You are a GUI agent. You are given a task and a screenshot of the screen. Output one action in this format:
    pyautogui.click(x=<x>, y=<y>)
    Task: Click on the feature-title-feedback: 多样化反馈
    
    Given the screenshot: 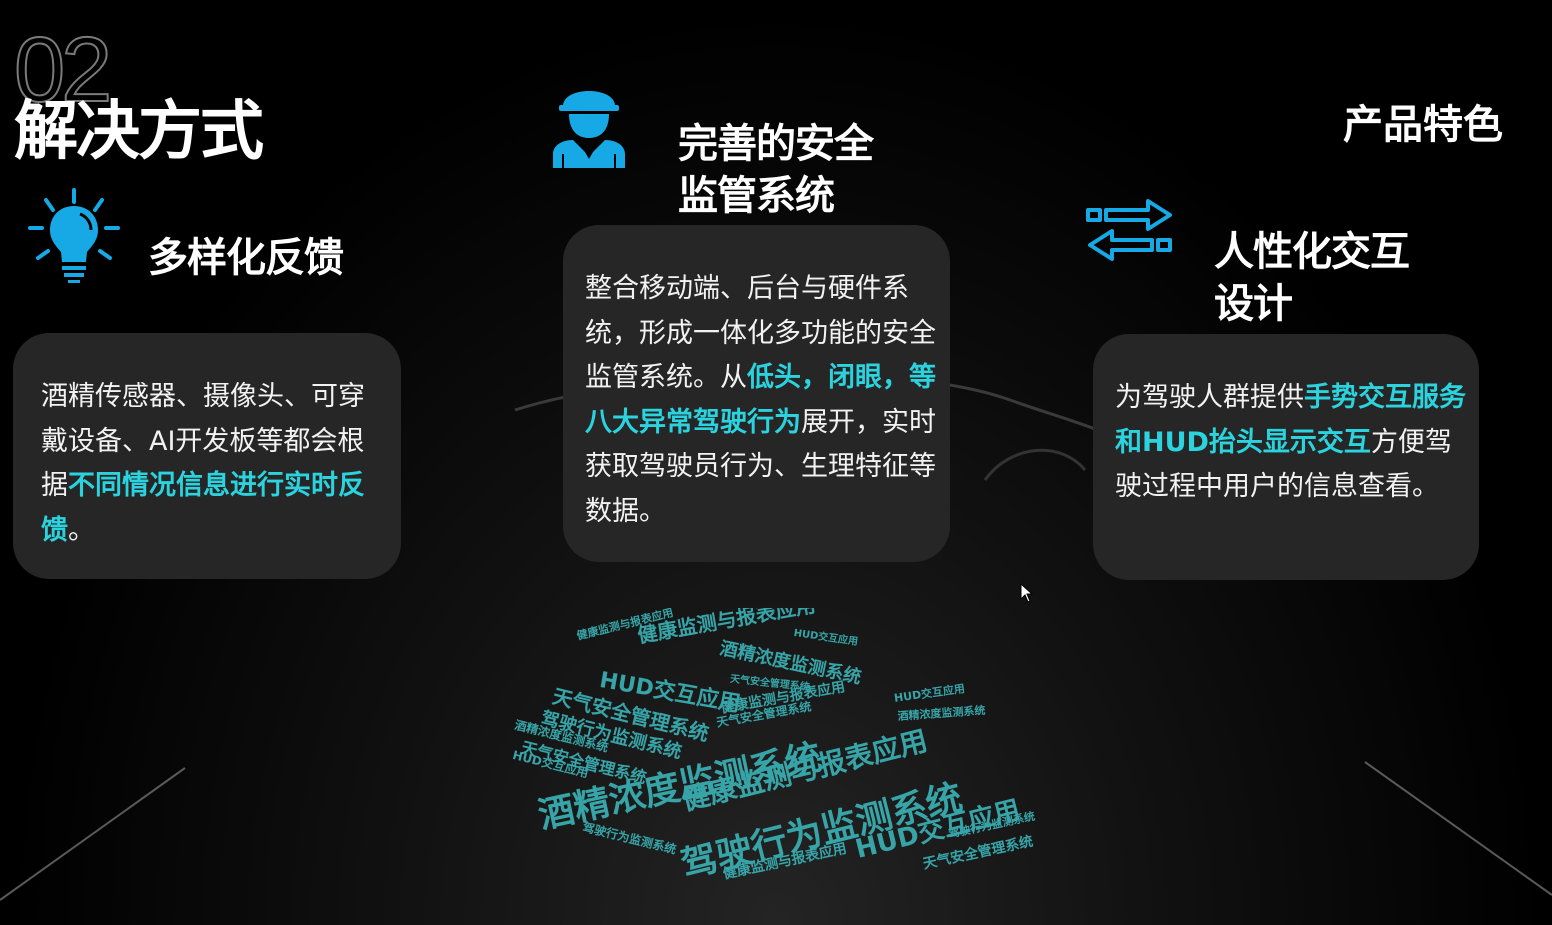 What is the action you would take?
    pyautogui.click(x=246, y=258)
    